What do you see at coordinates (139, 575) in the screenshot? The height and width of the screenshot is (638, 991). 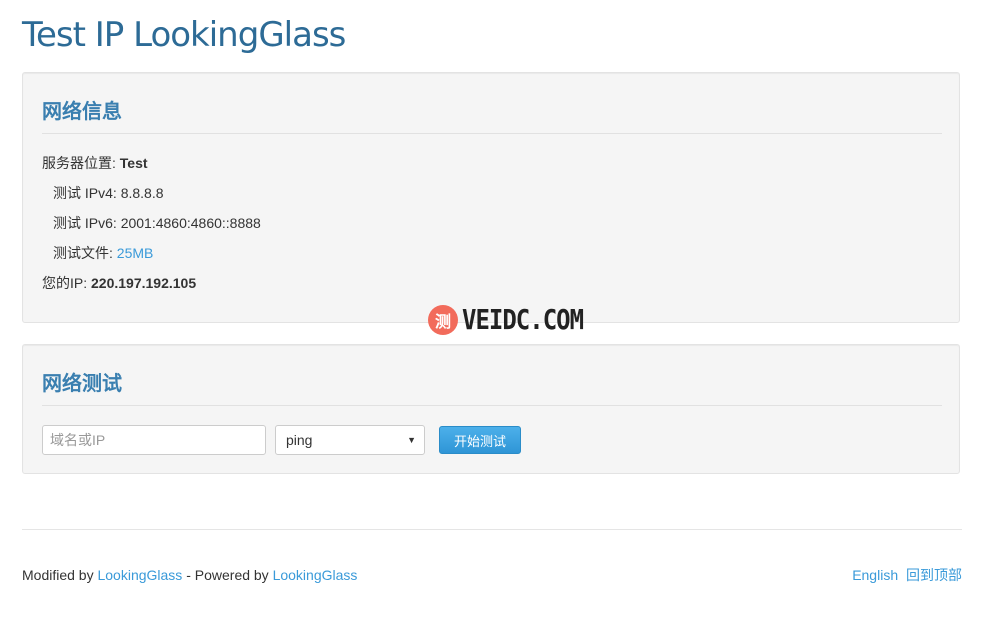 I see `modified-by-link: LookingGlass` at bounding box center [139, 575].